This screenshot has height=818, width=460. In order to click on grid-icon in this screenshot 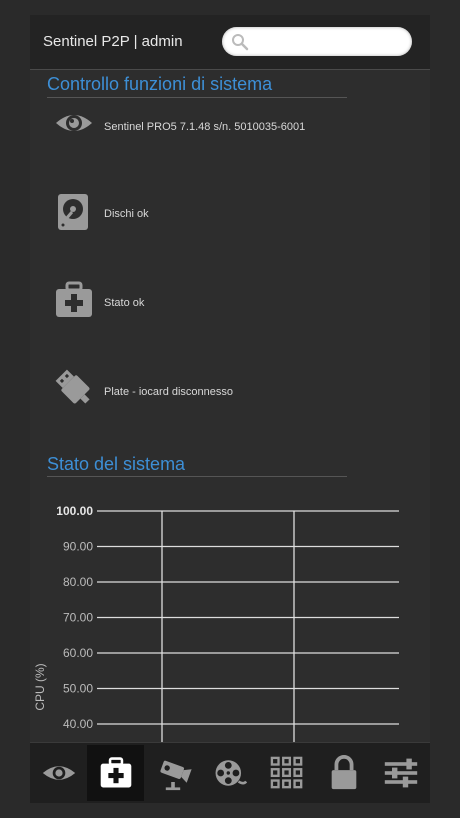, I will do `click(286, 772)`.